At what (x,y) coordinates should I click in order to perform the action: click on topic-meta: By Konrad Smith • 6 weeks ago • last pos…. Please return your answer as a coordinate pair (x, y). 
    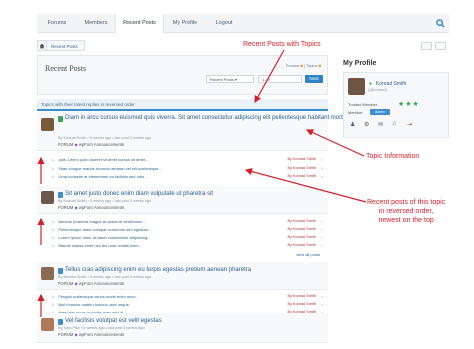
    Looking at the image, I should click on (105, 201).